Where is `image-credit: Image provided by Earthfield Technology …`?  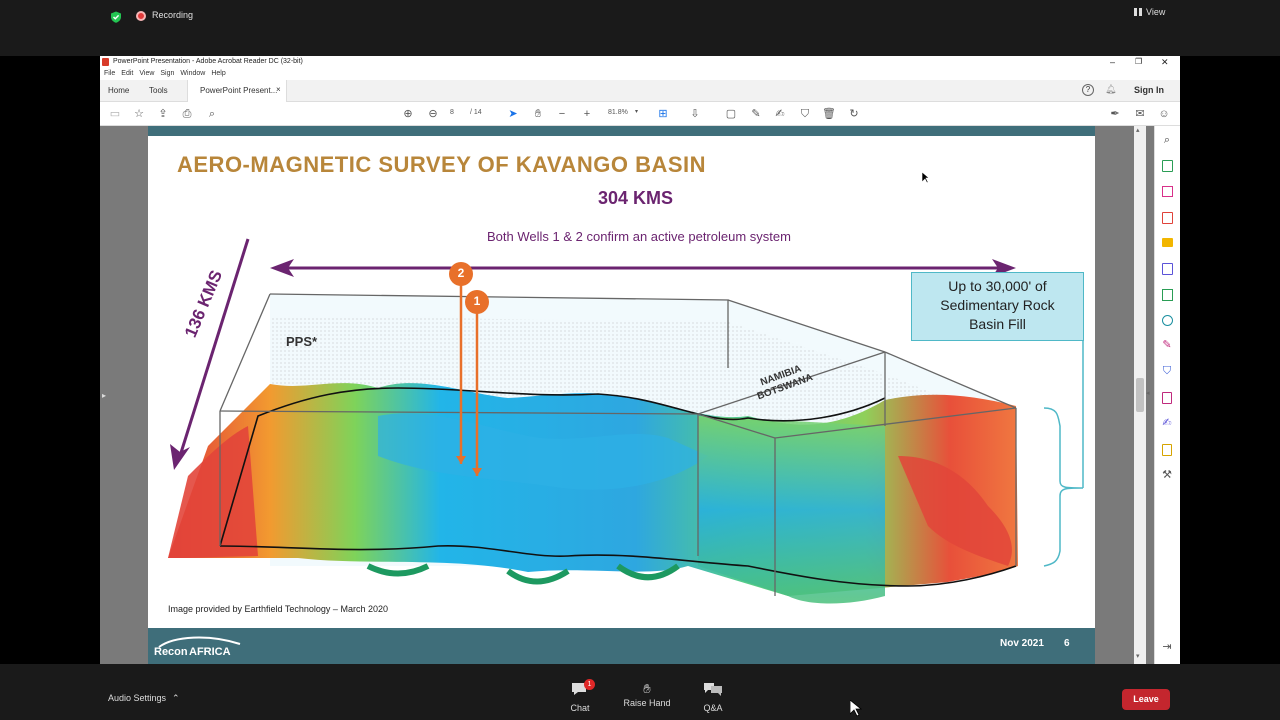
image-credit: Image provided by Earthfield Technology … is located at coordinates (278, 609).